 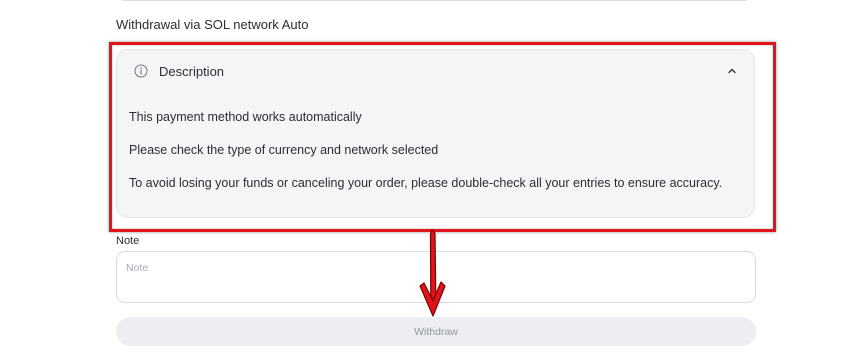 What do you see at coordinates (436, 277) in the screenshot?
I see `note-input` at bounding box center [436, 277].